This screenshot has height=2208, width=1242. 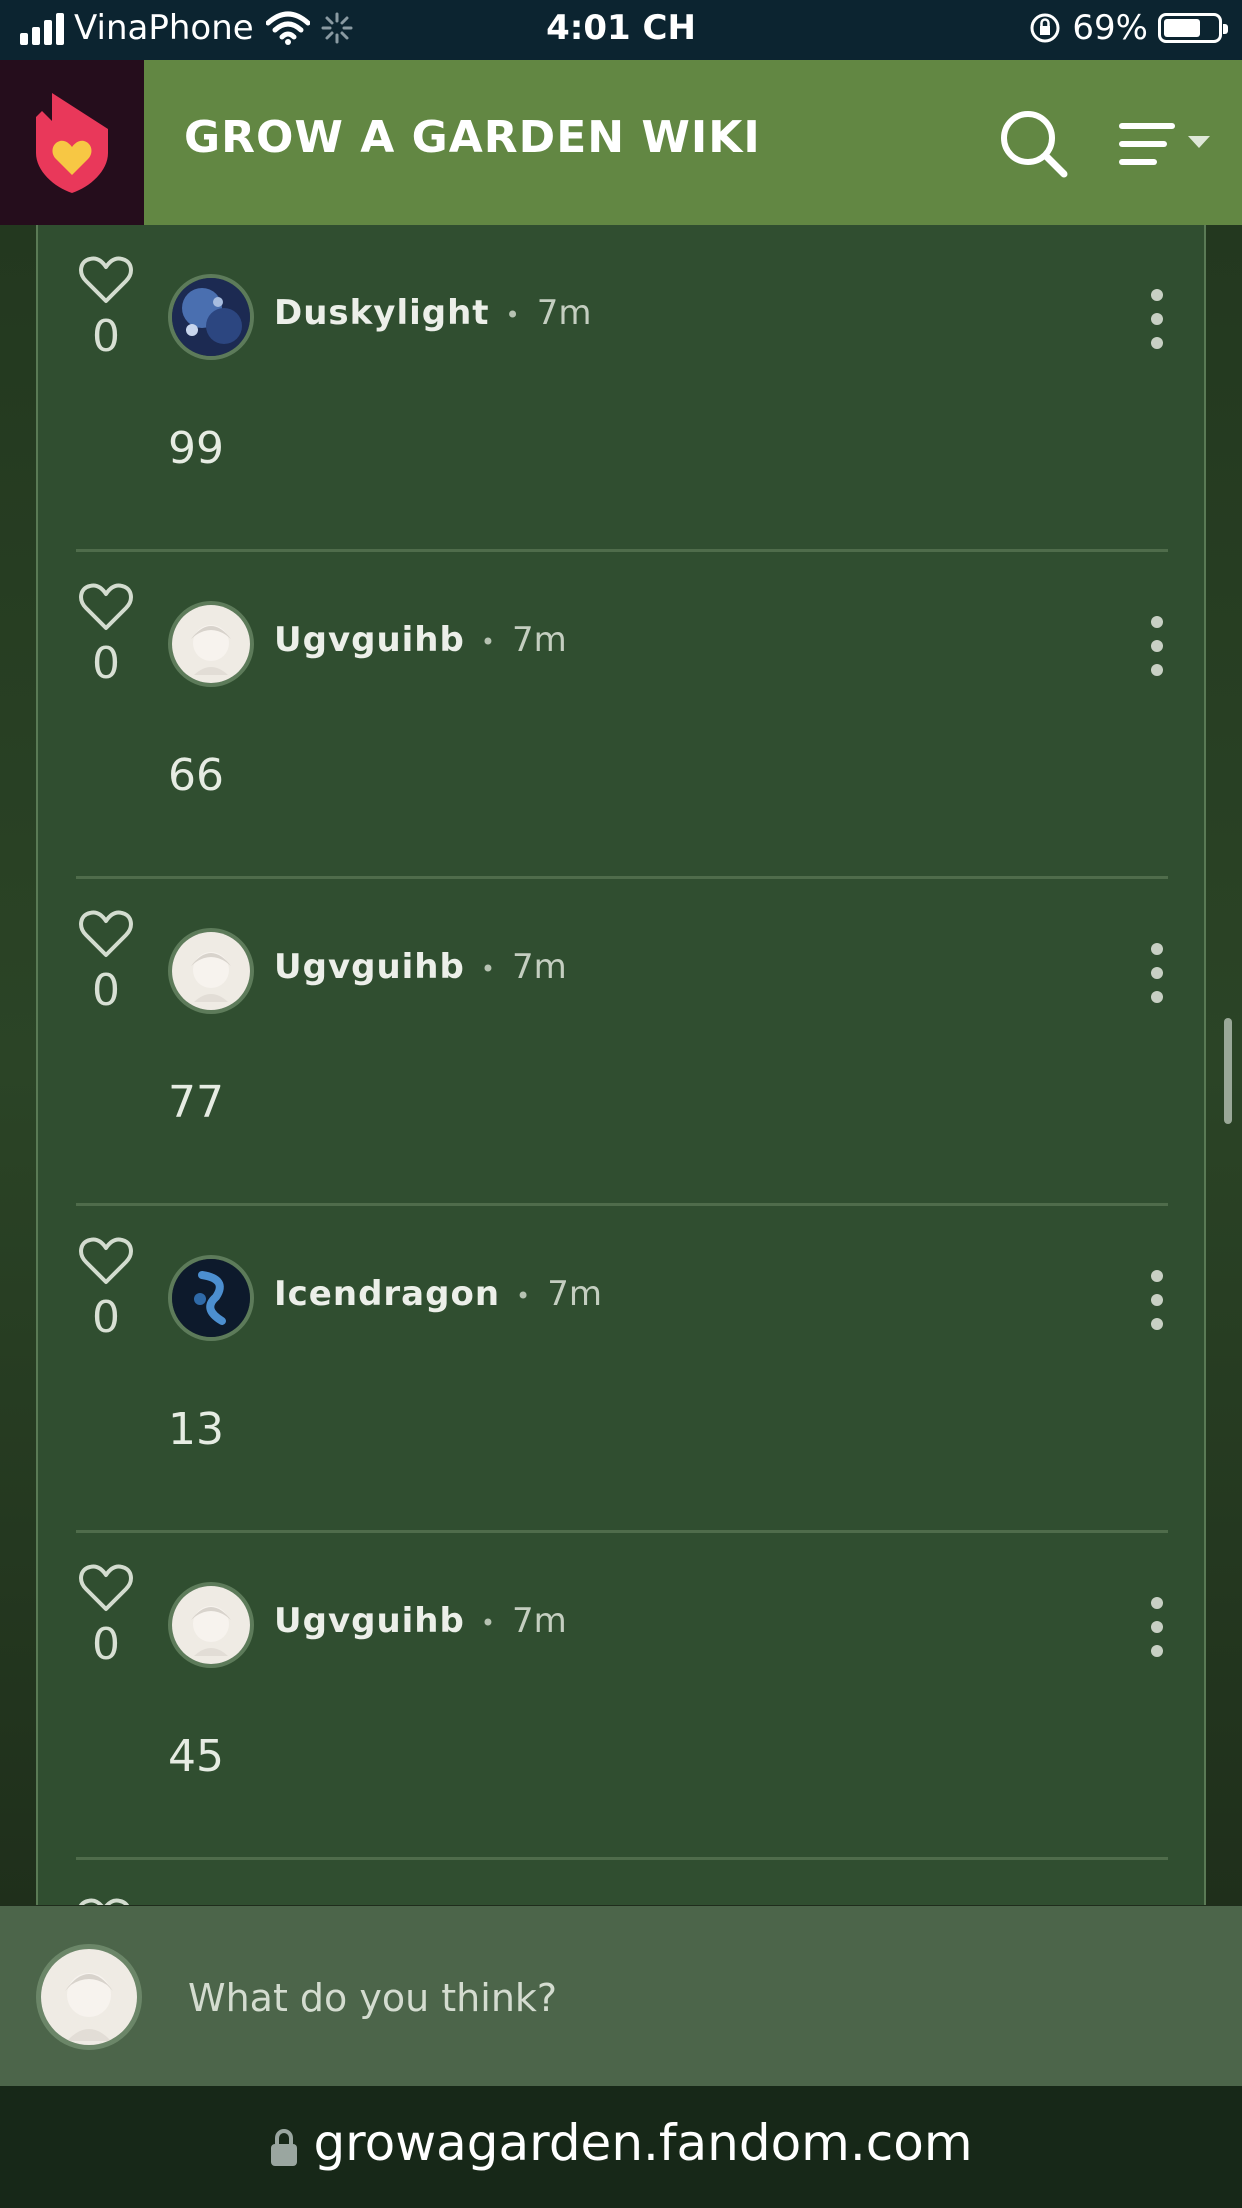 I want to click on comment-text: 45, so click(x=196, y=1756).